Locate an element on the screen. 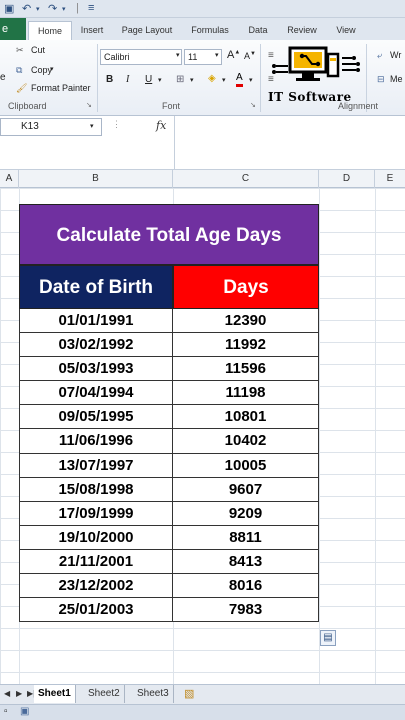 The width and height of the screenshot is (405, 720). formula-input is located at coordinates (289, 143).